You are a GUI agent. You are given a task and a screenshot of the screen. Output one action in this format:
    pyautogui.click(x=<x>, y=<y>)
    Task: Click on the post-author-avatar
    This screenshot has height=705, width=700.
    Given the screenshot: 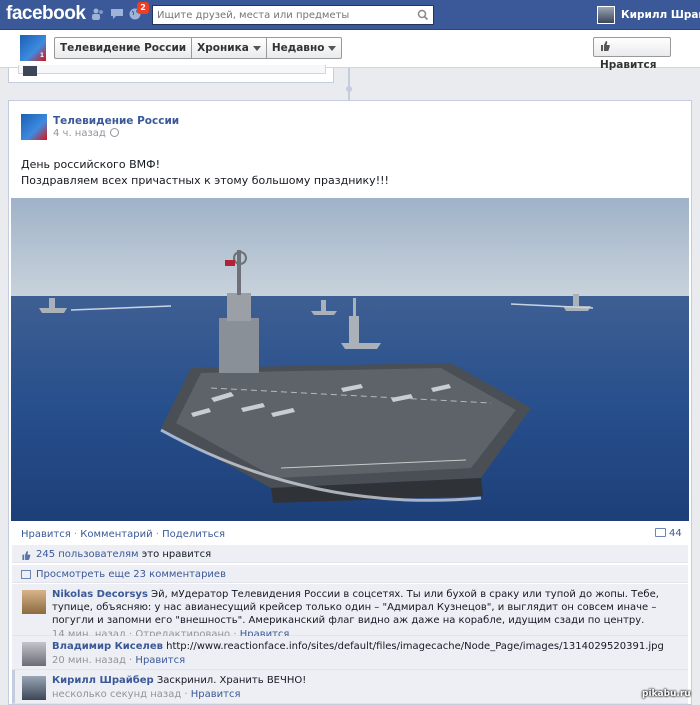 What is the action you would take?
    pyautogui.click(x=34, y=127)
    